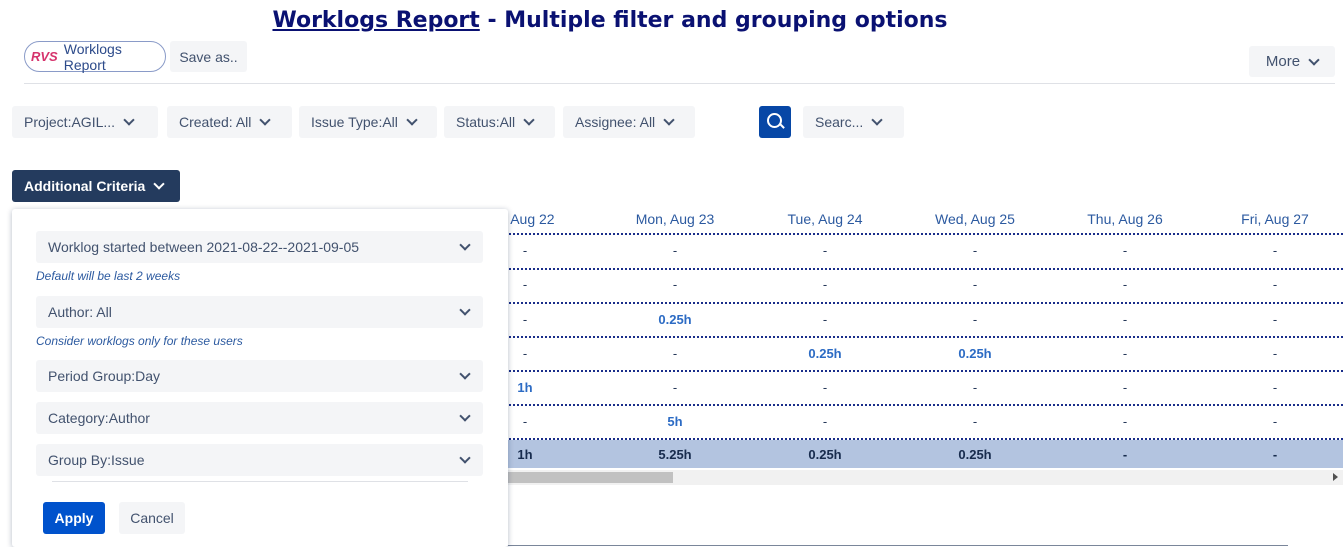  I want to click on table-bottom-border, so click(898, 545).